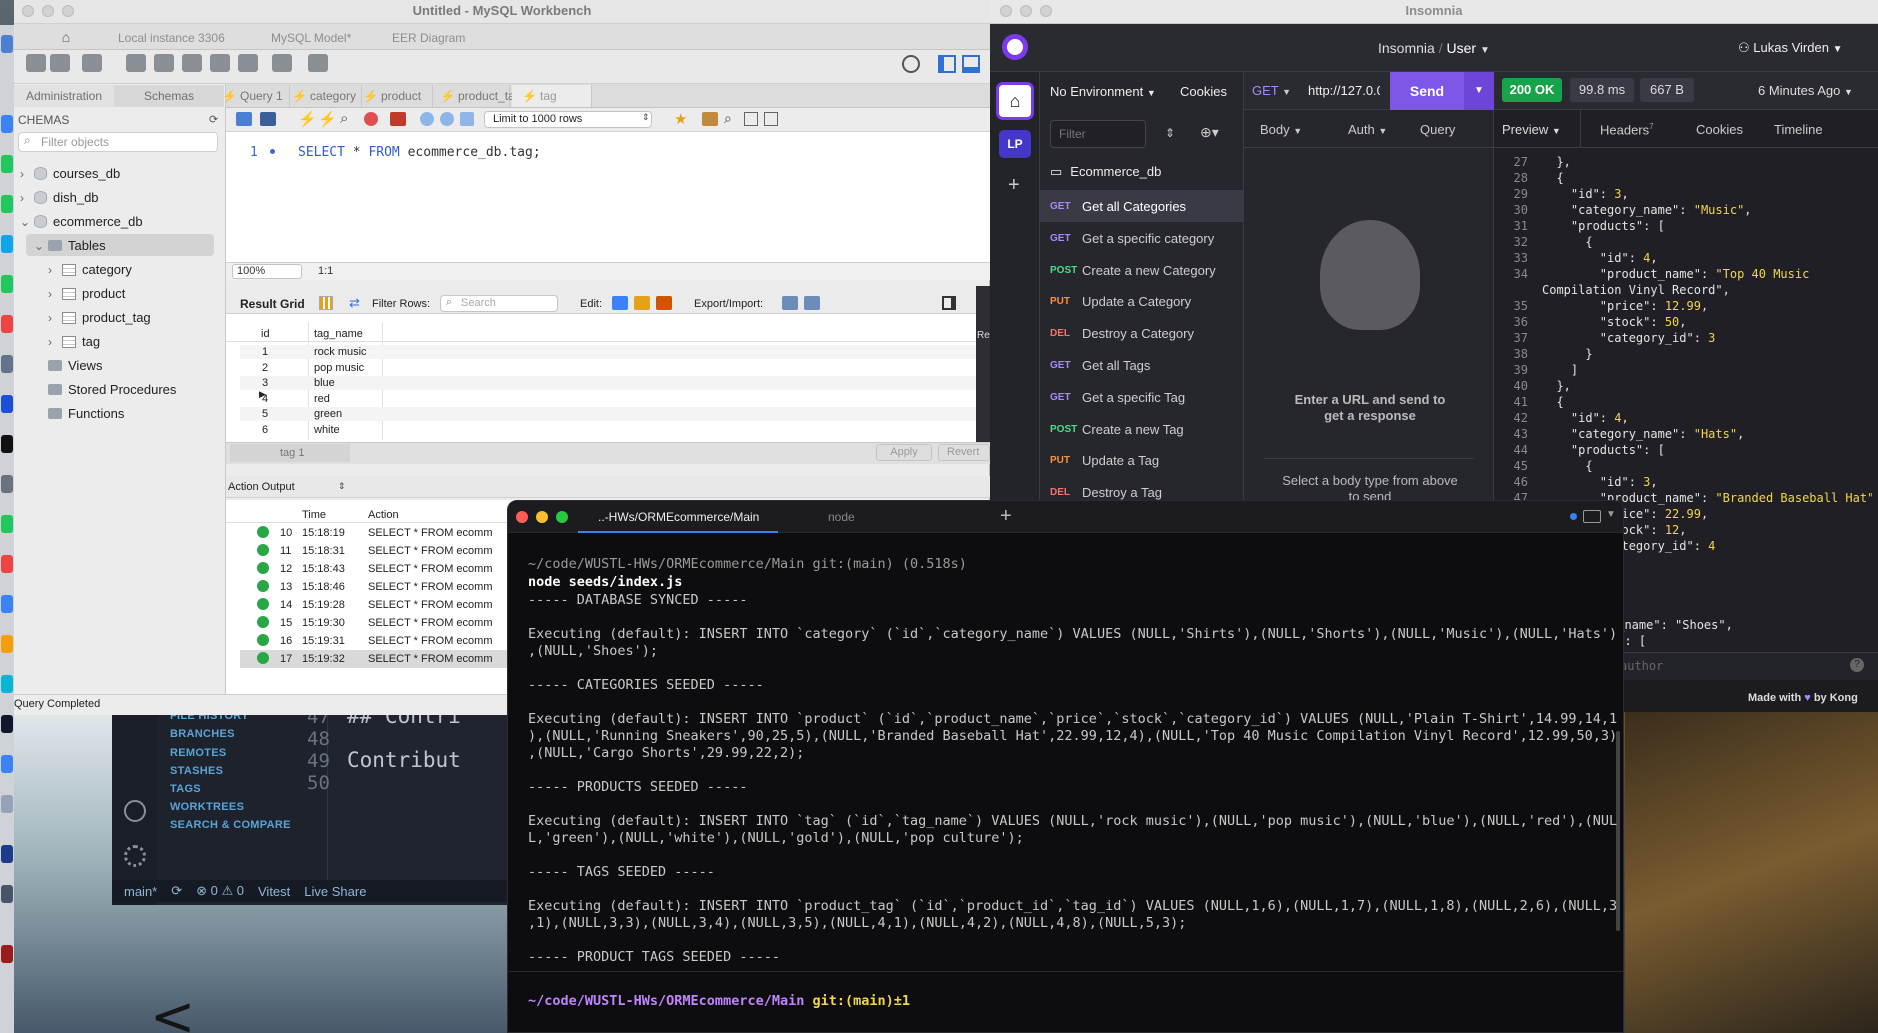 The width and height of the screenshot is (1878, 1033). Describe the element at coordinates (568, 119) in the screenshot. I see `limit-rows-select: Limit to 1000 rows` at that location.